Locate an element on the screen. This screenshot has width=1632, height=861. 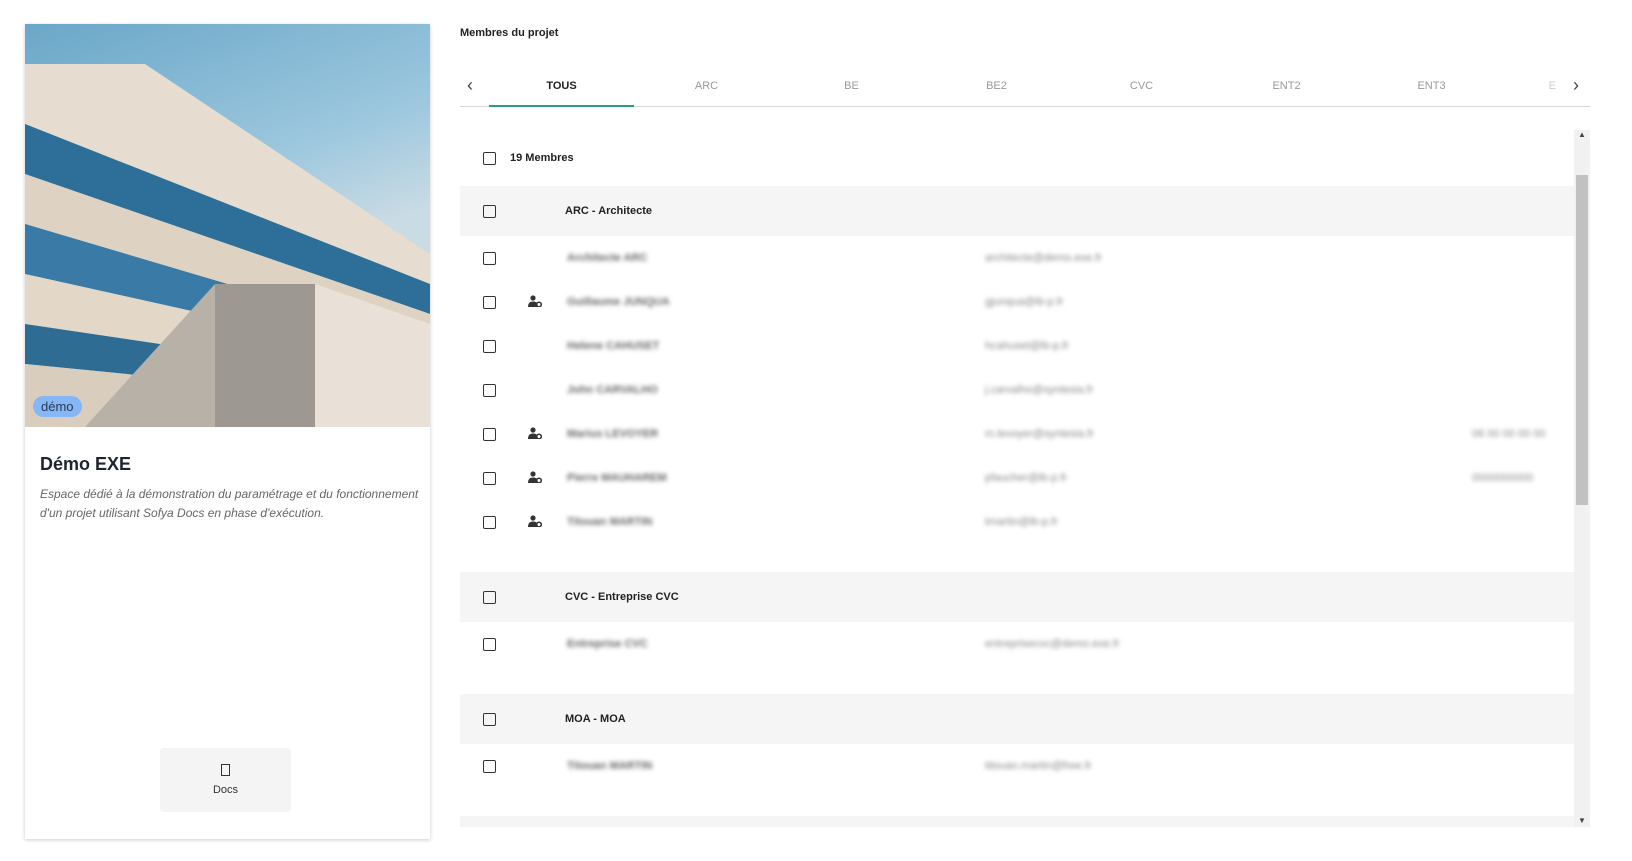
member-name: Entreprise CVC is located at coordinates (607, 644).